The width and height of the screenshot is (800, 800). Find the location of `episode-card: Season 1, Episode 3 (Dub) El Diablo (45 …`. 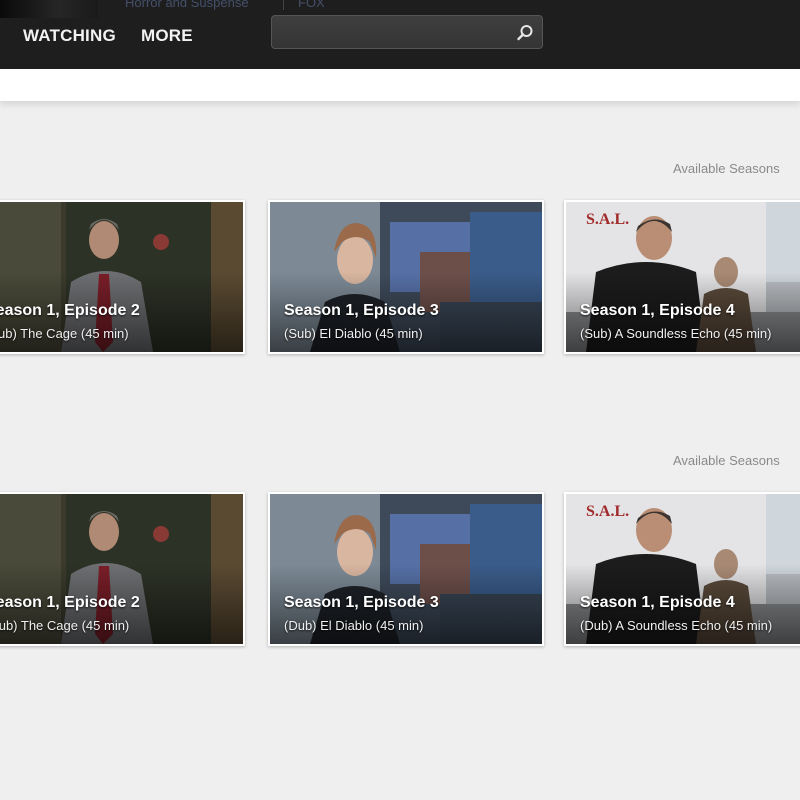

episode-card: Season 1, Episode 3 (Dub) El Diablo (45 … is located at coordinates (406, 569).